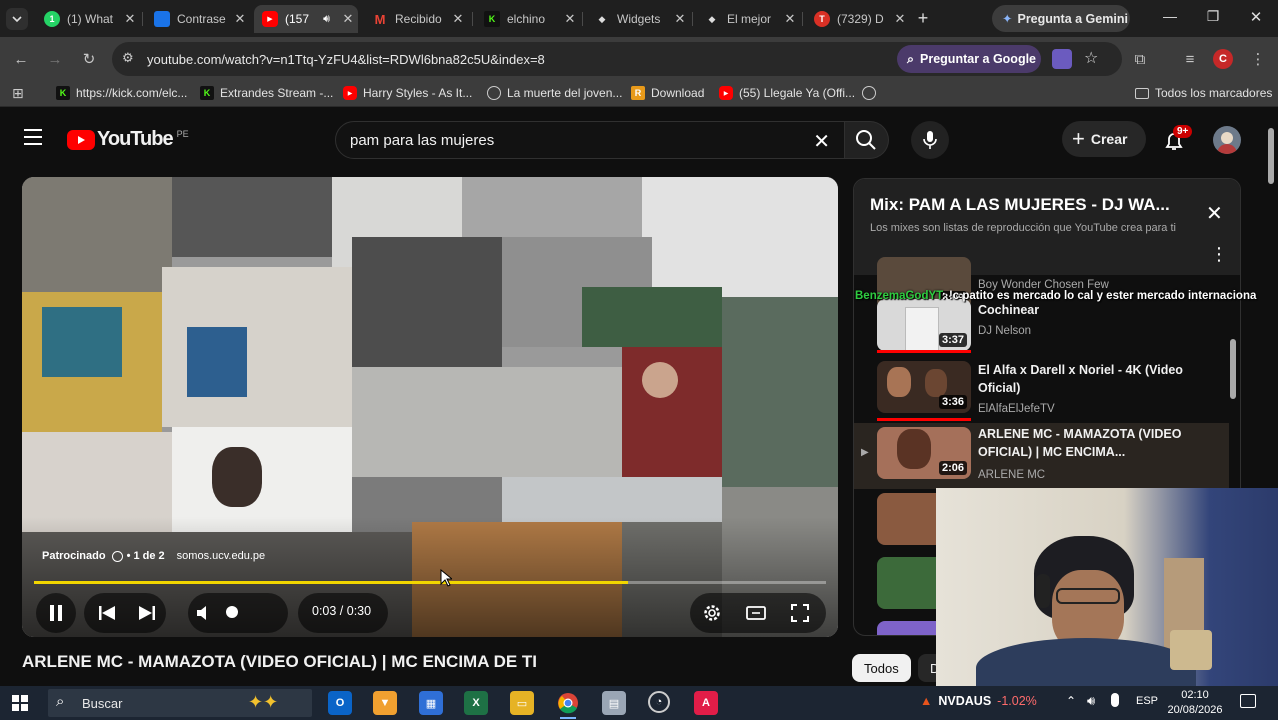  I want to click on youtube-logo: YouTube PE, so click(128, 139).